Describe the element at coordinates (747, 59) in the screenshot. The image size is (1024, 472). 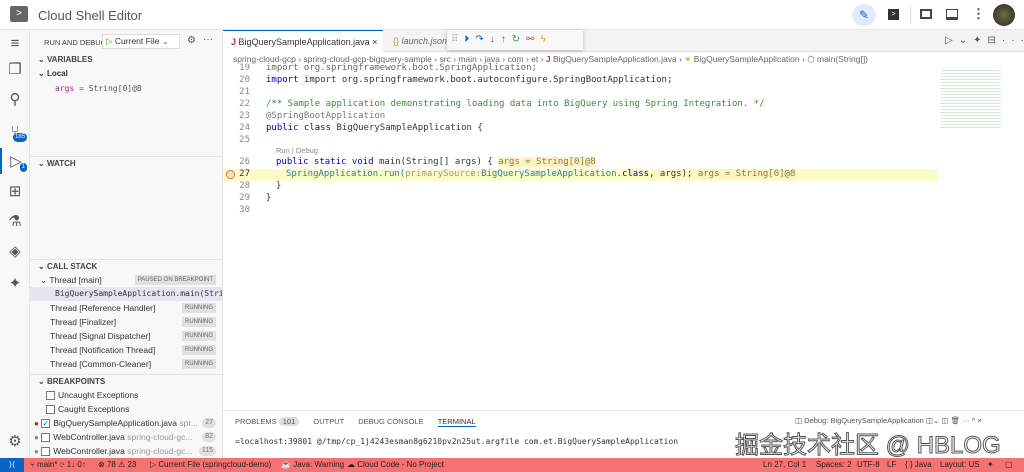
I see `breadcrumb-item: BigQuerySampleApplication` at that location.